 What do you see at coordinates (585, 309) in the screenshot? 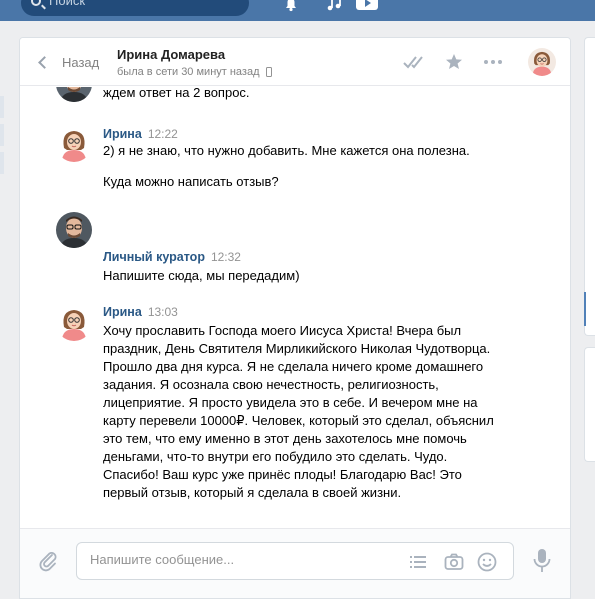
I see `active-indicator` at bounding box center [585, 309].